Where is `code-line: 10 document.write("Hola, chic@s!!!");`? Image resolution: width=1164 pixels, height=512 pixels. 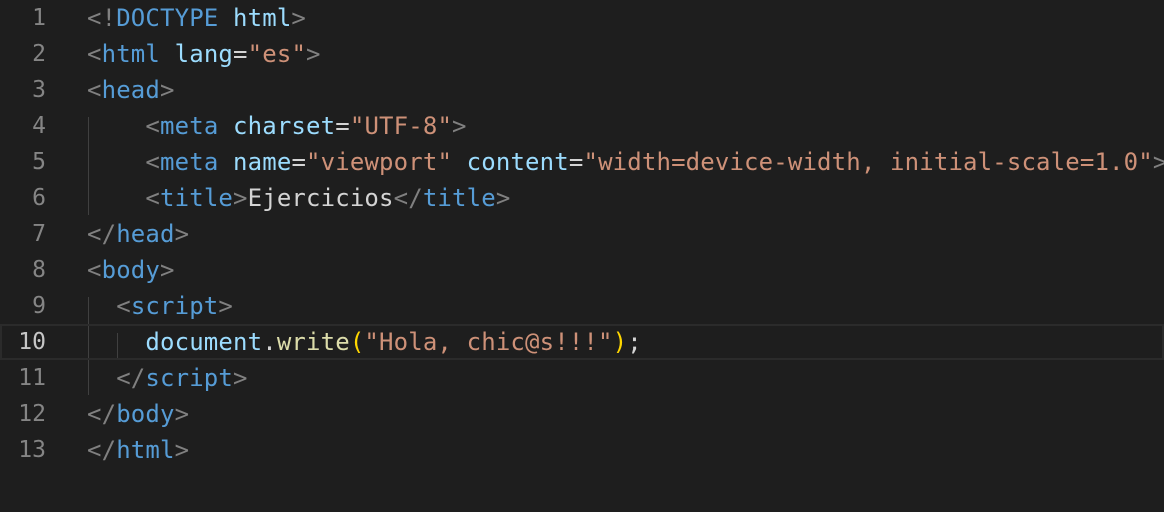 code-line: 10 document.write("Hola, chic@s!!!"); is located at coordinates (582, 342).